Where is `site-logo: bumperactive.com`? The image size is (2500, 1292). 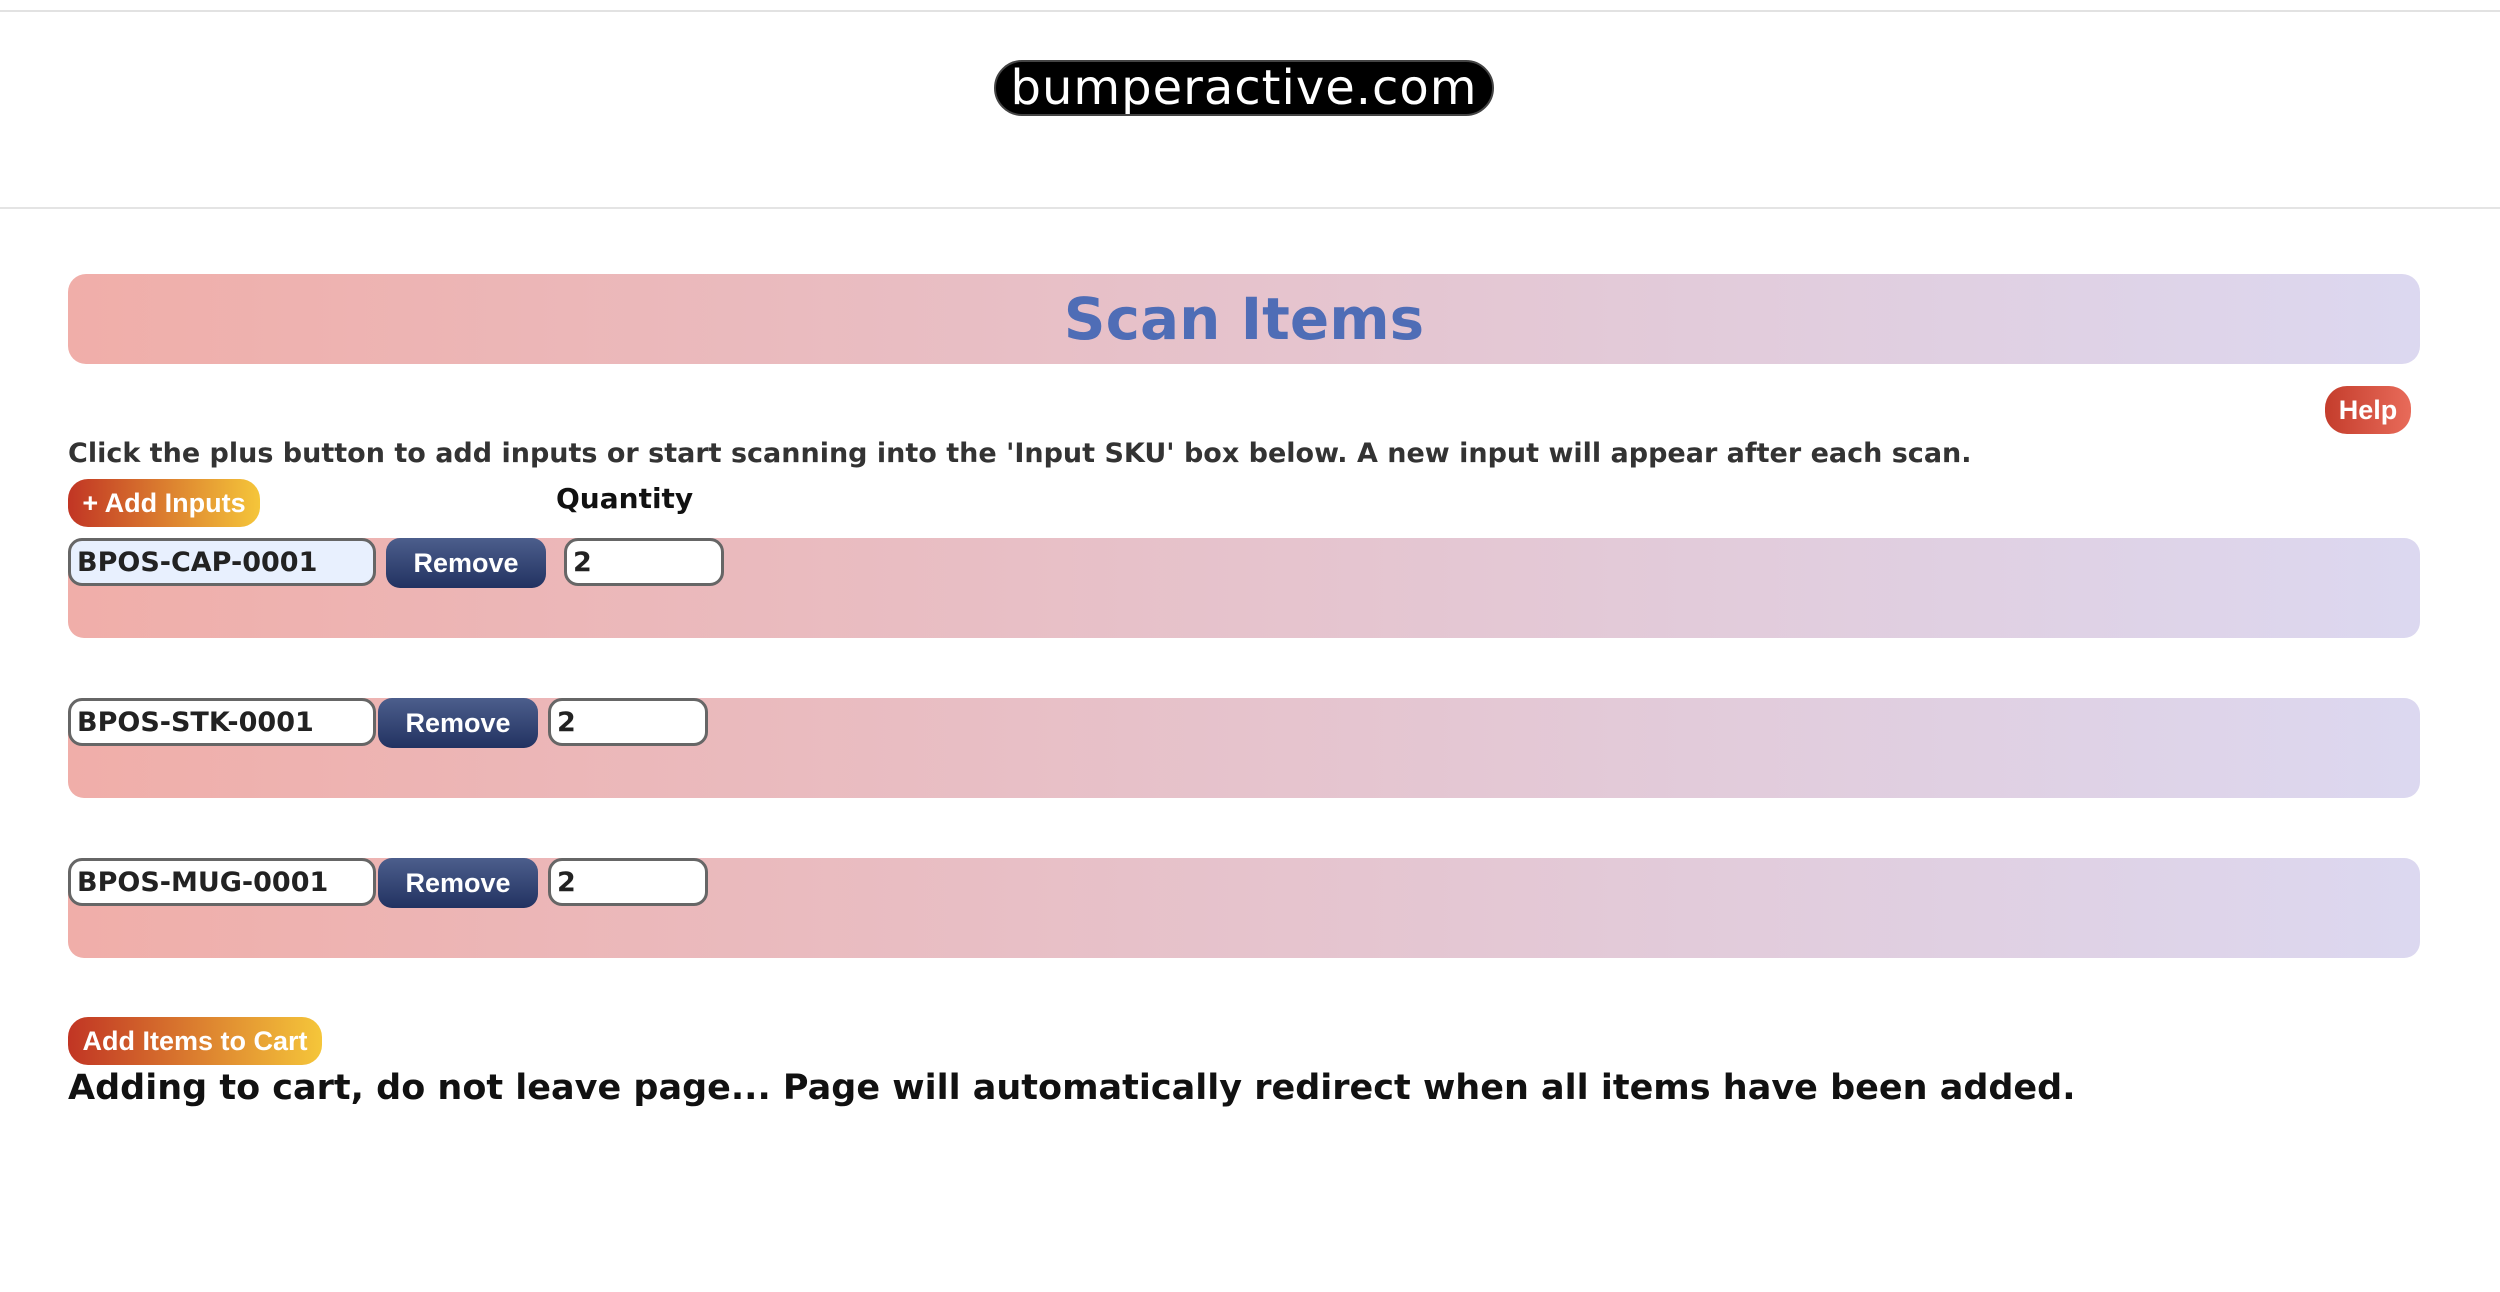 site-logo: bumperactive.com is located at coordinates (1244, 88).